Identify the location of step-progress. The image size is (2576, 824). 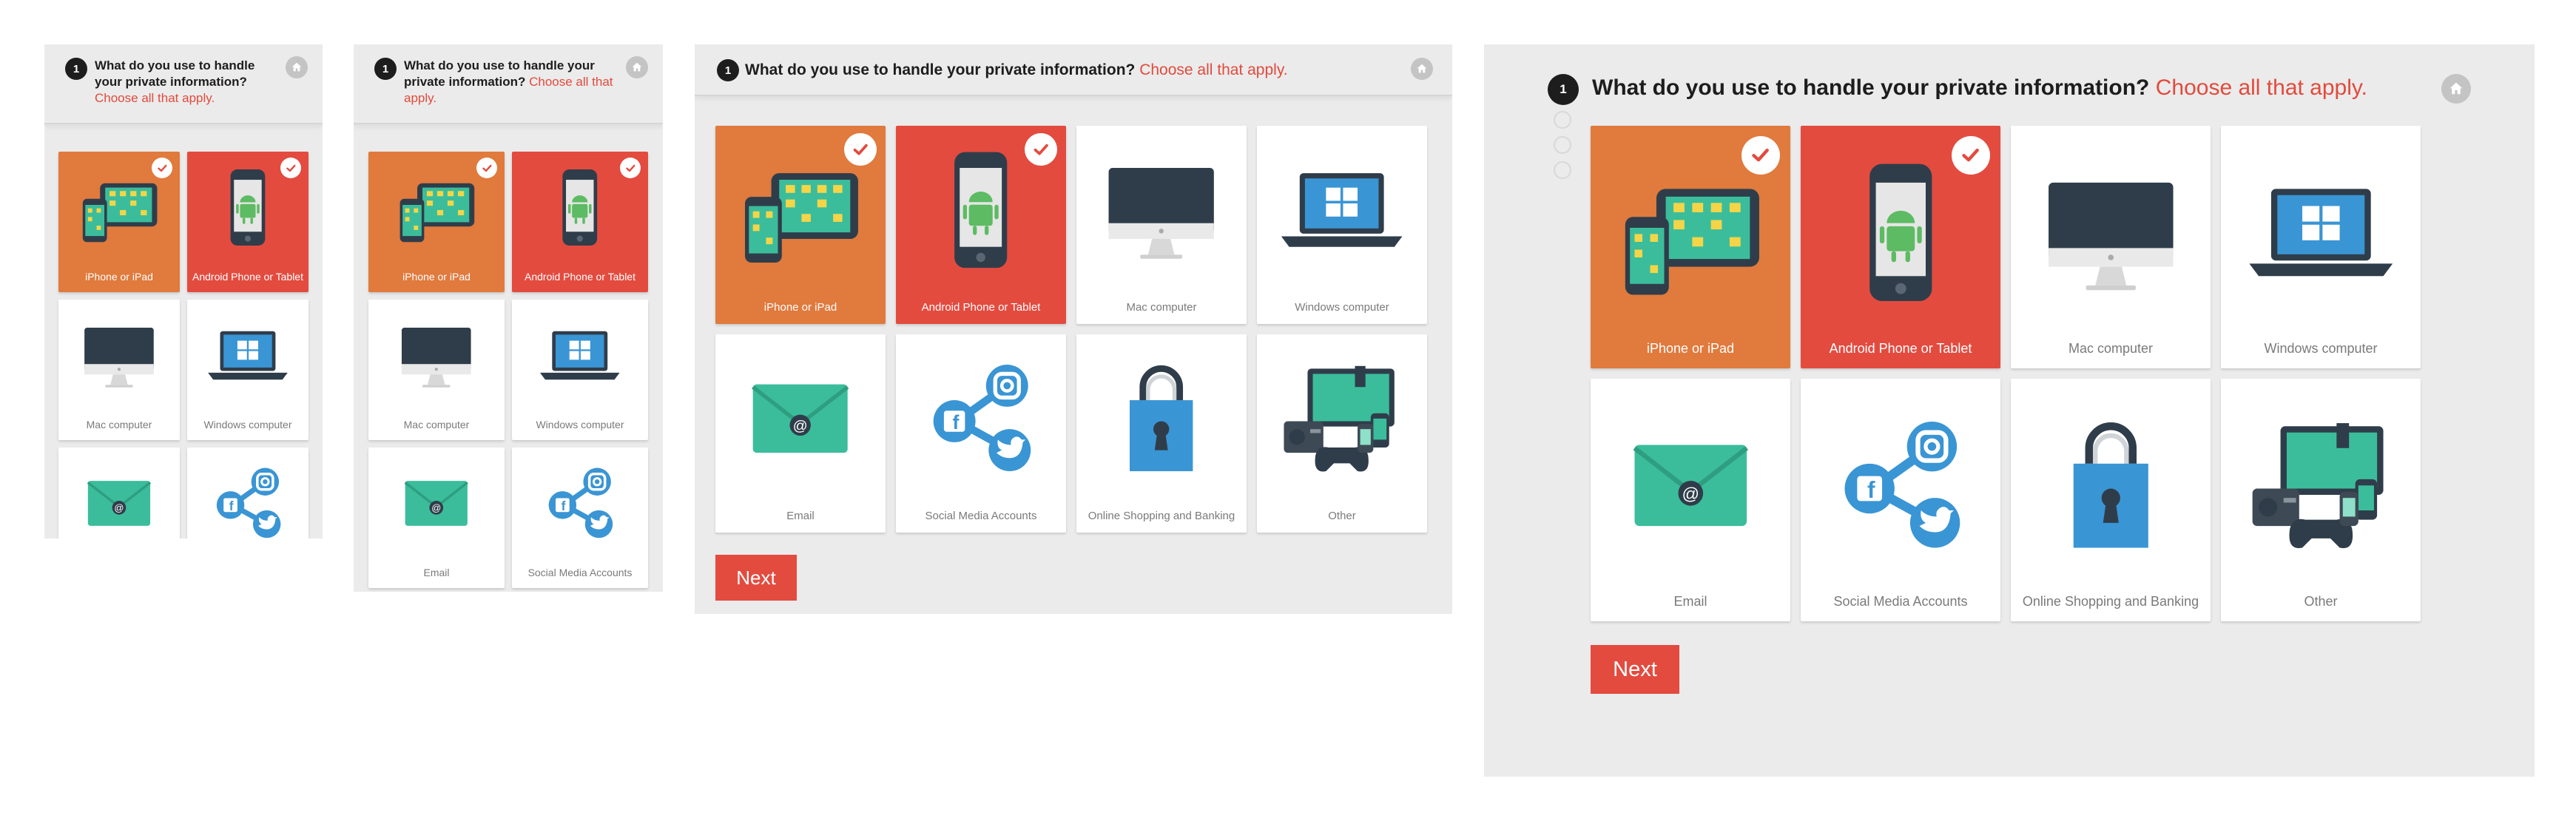
(1562, 148).